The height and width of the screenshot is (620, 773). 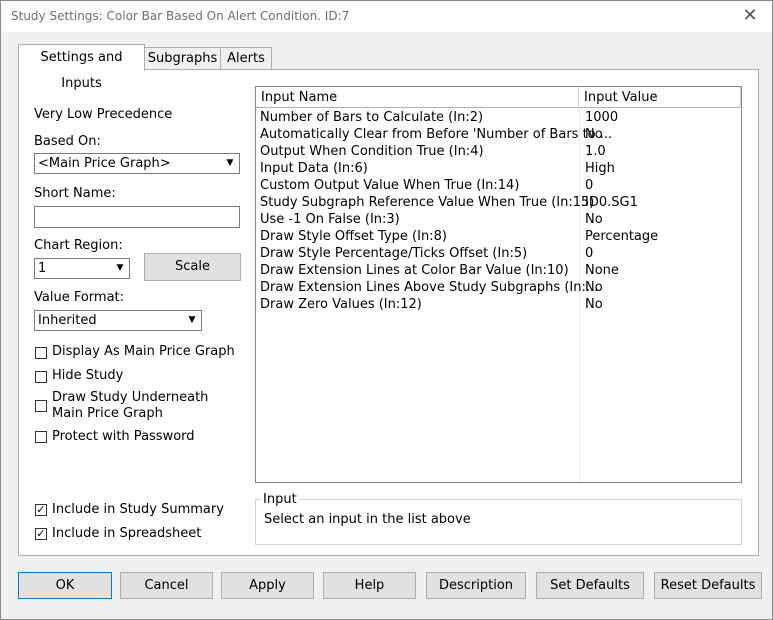 I want to click on table-row: Custom Output Value When True (In:14) 0, so click(x=498, y=185).